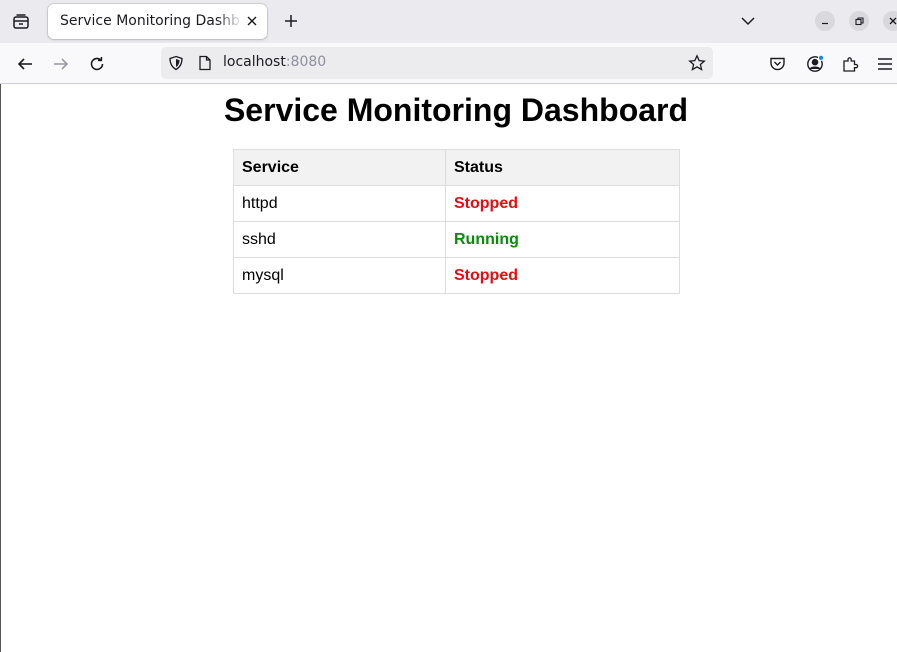 Image resolution: width=897 pixels, height=652 pixels. I want to click on table-header-row: Service Status, so click(456, 167).